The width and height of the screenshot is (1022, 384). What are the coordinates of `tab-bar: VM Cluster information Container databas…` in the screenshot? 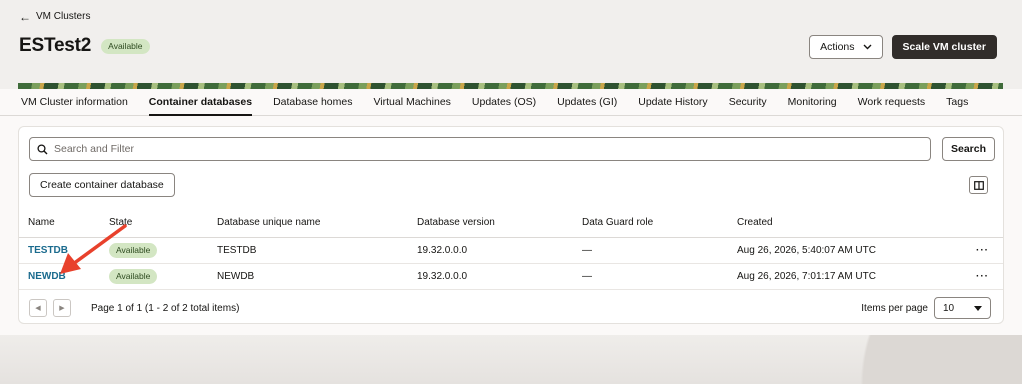 It's located at (511, 102).